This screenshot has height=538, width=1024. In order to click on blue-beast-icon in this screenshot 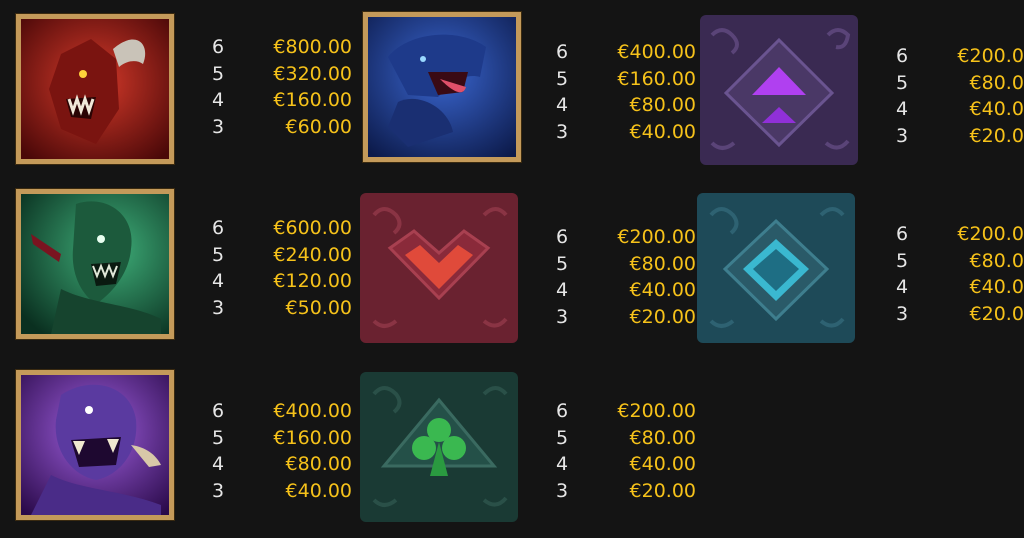, I will do `click(442, 87)`.